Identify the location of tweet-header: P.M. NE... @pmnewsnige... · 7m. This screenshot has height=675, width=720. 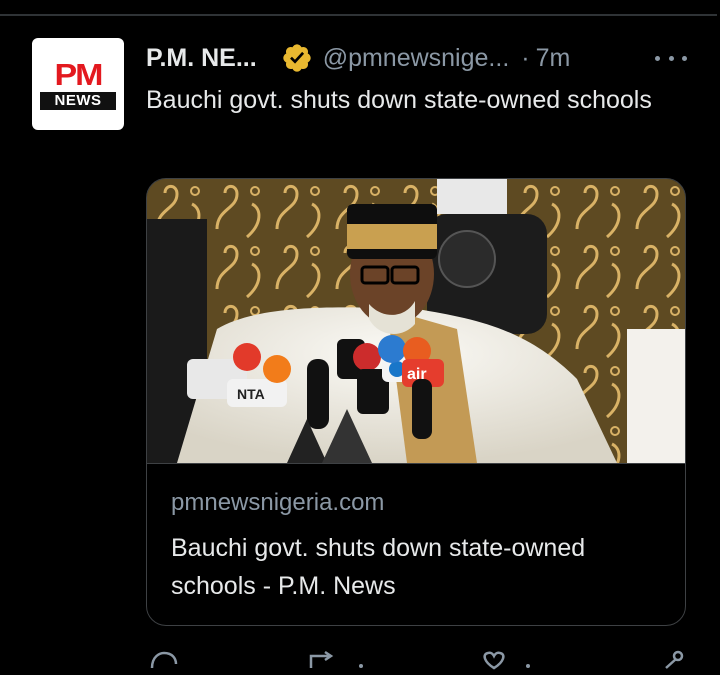
(358, 58).